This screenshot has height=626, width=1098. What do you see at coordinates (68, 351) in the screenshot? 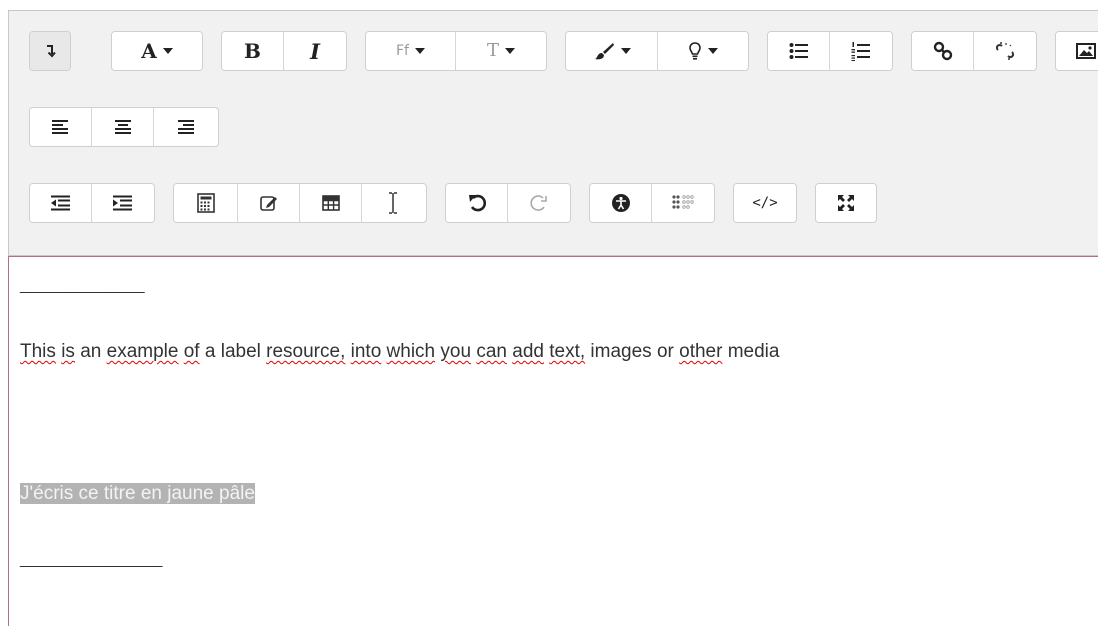
I see `spellcheck-flagged-word: is` at bounding box center [68, 351].